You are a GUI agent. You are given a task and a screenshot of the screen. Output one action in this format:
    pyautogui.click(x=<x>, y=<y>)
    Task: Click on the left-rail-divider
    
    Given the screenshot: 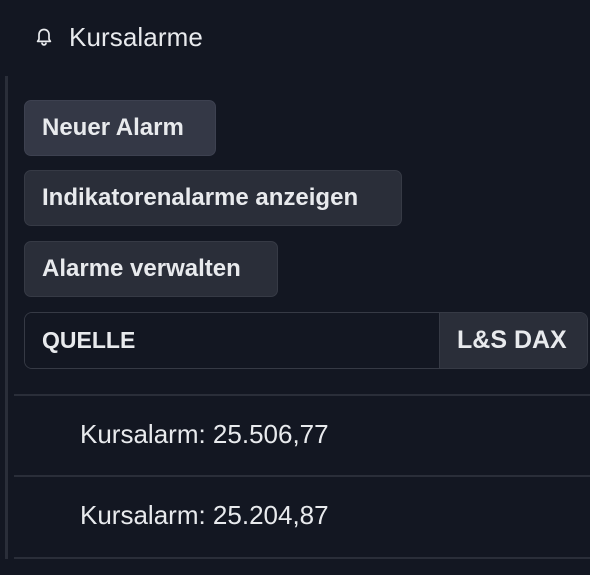 What is the action you would take?
    pyautogui.click(x=6, y=317)
    